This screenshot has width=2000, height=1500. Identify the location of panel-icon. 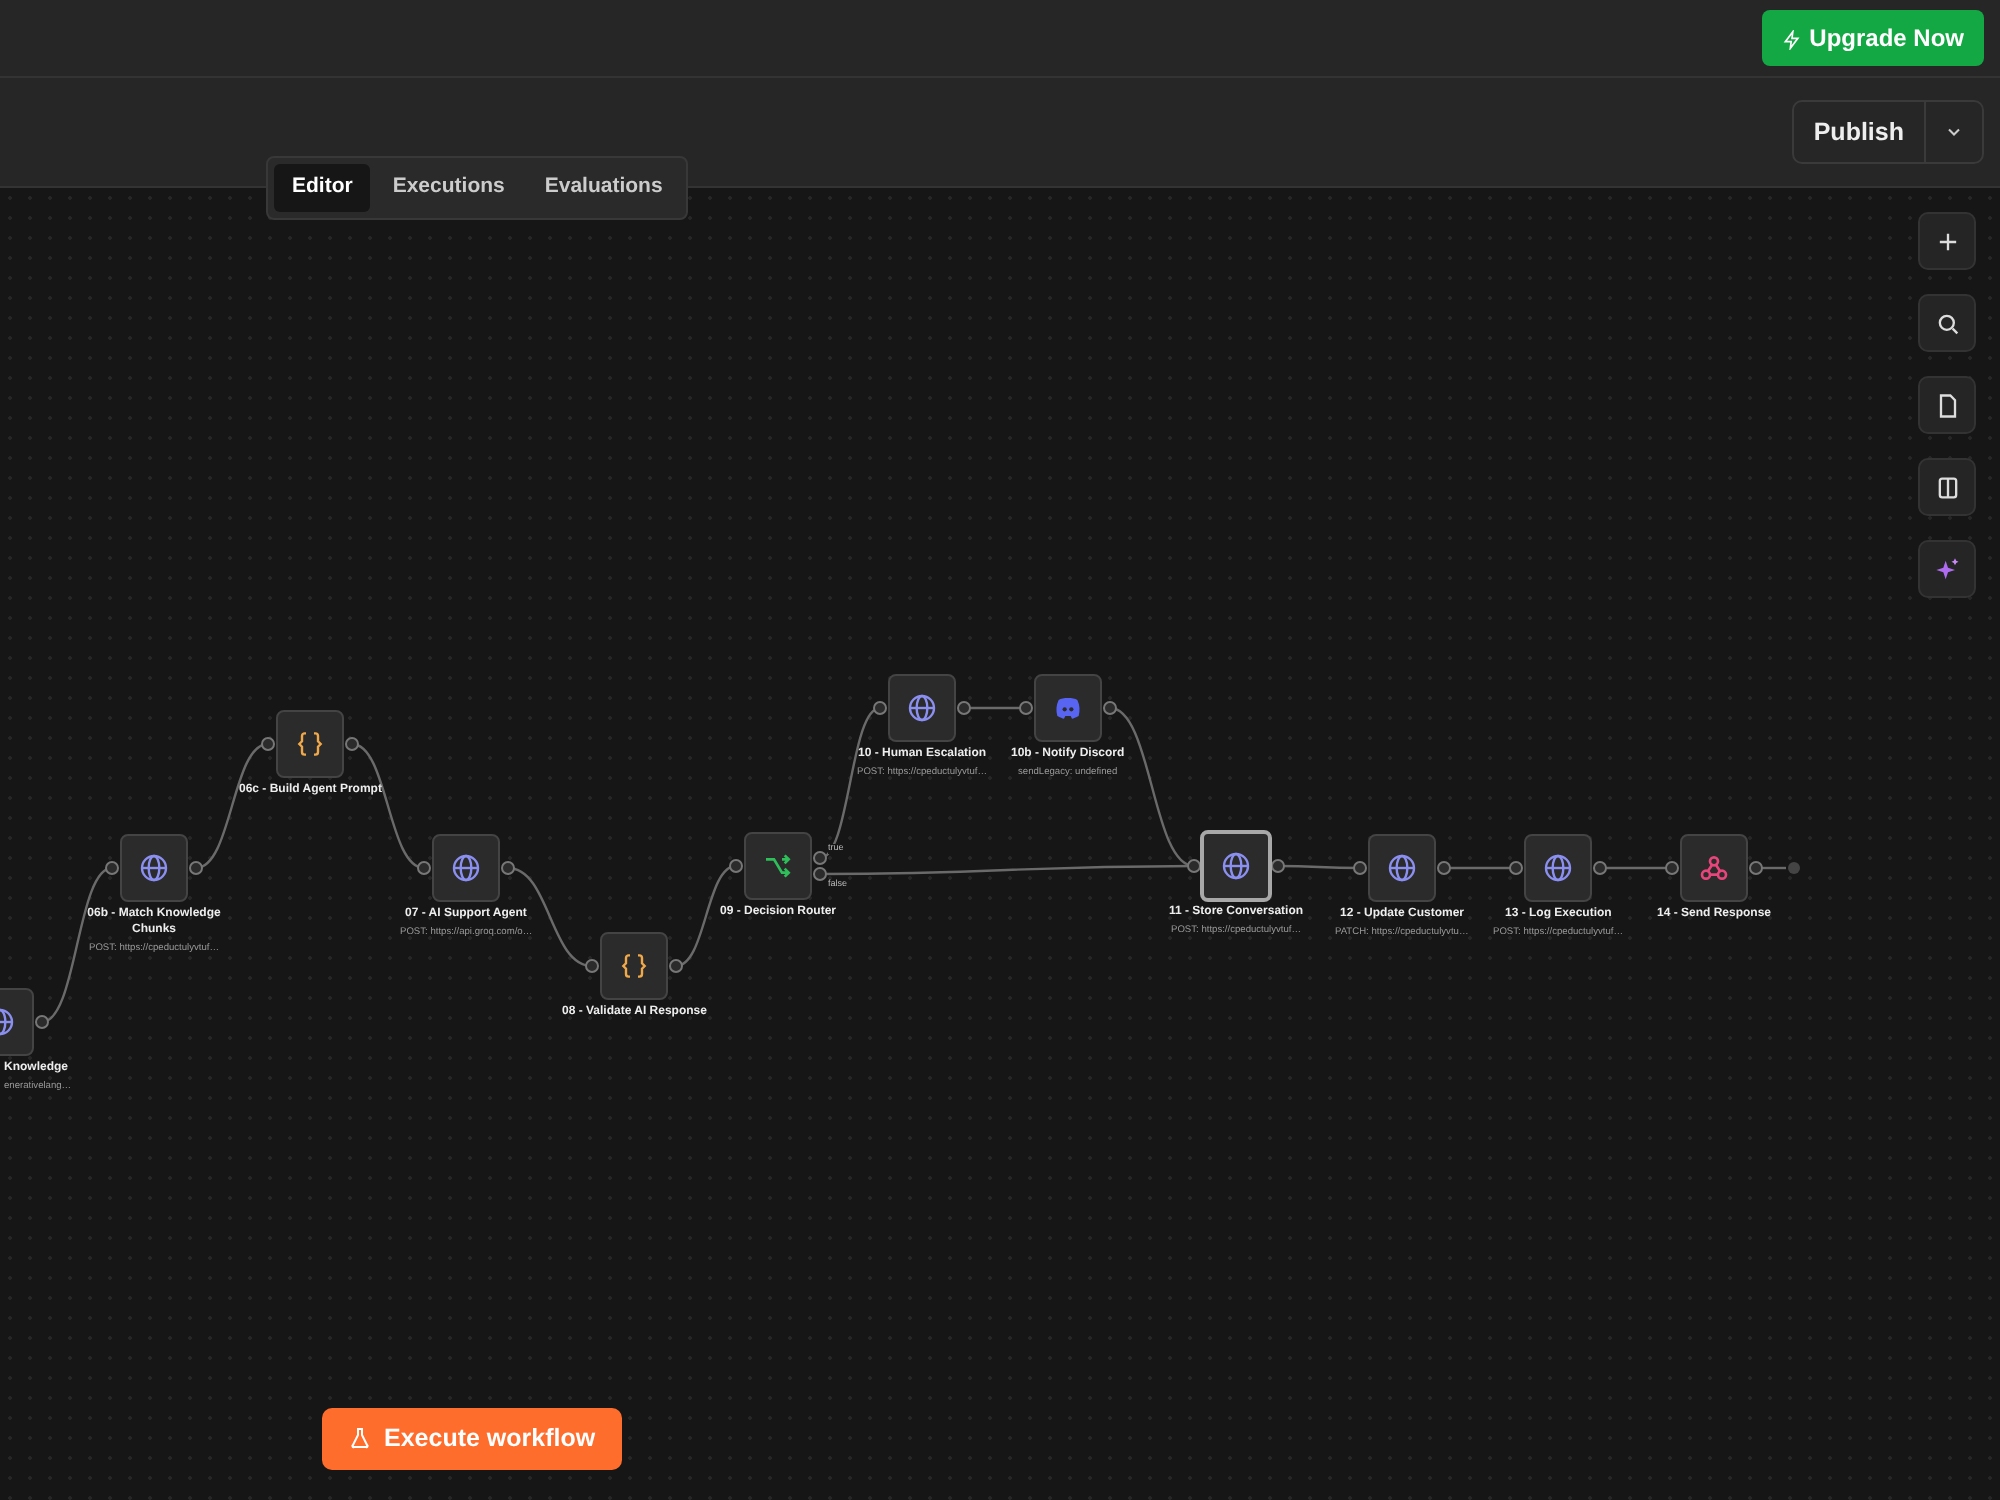
(1947, 487).